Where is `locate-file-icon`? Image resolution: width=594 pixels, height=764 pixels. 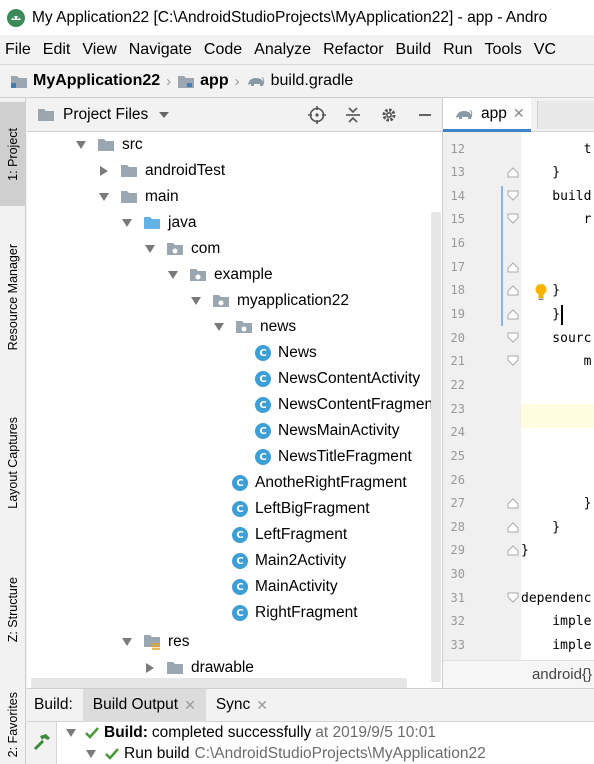
locate-file-icon is located at coordinates (317, 115).